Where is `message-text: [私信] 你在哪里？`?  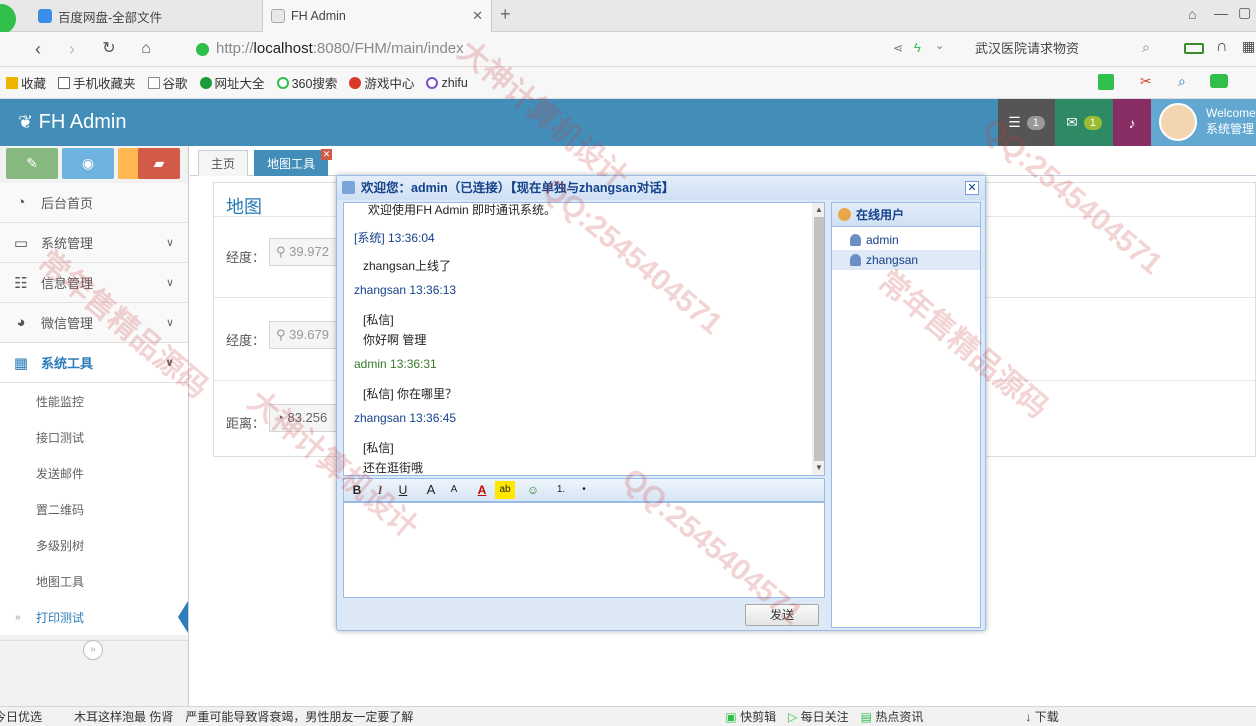
message-text: [私信] 你在哪里？ is located at coordinates (410, 394).